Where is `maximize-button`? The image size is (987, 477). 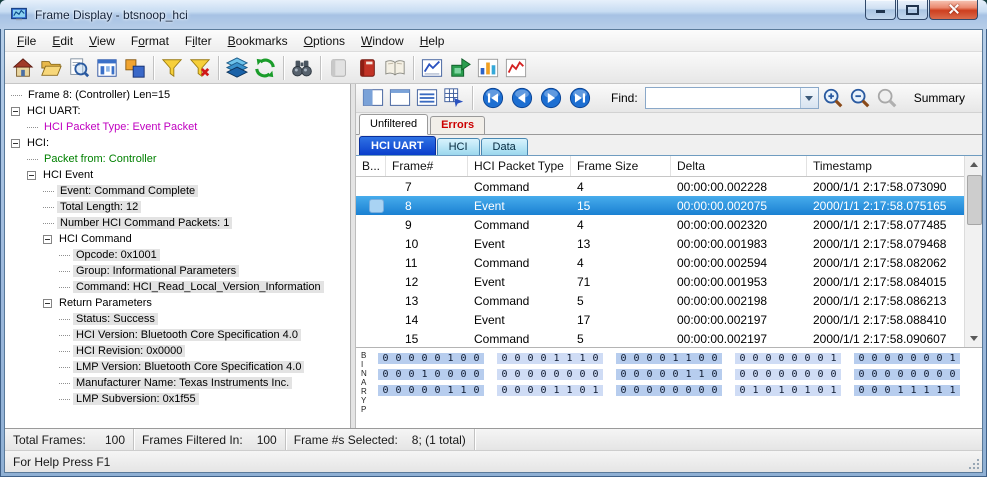 maximize-button is located at coordinates (912, 10).